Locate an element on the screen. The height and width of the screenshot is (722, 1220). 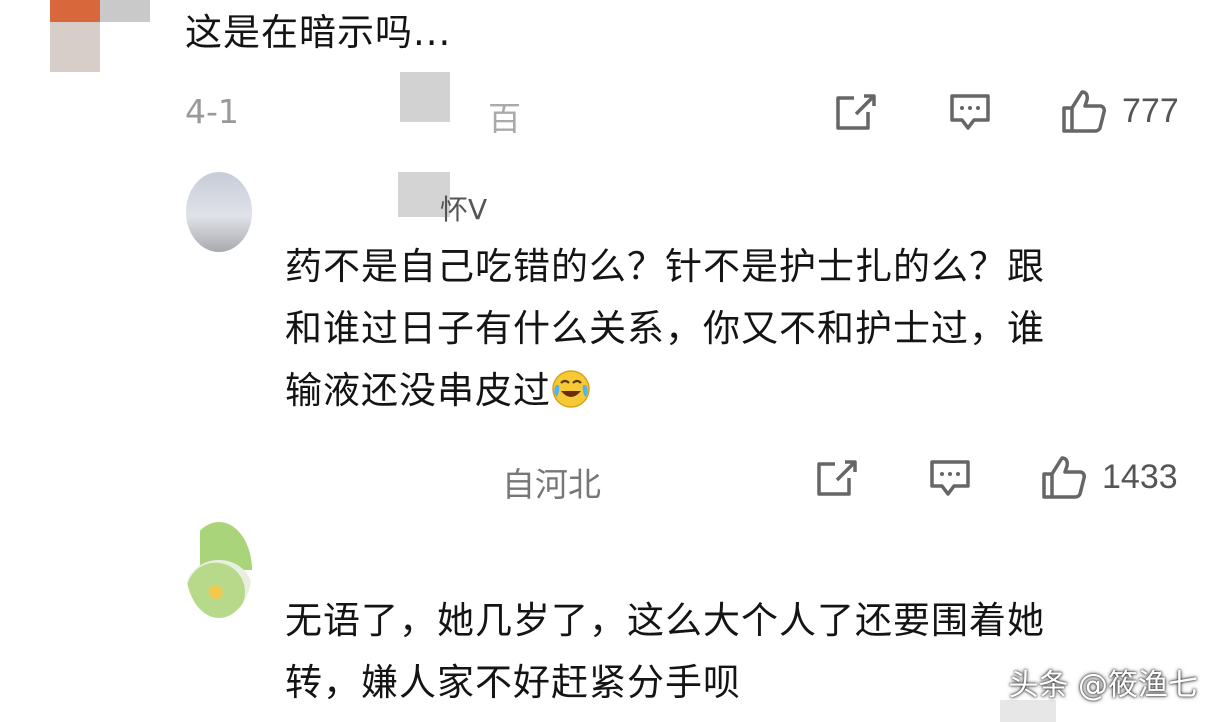
watermark: 头条 @筱渔七 is located at coordinates (1103, 685).